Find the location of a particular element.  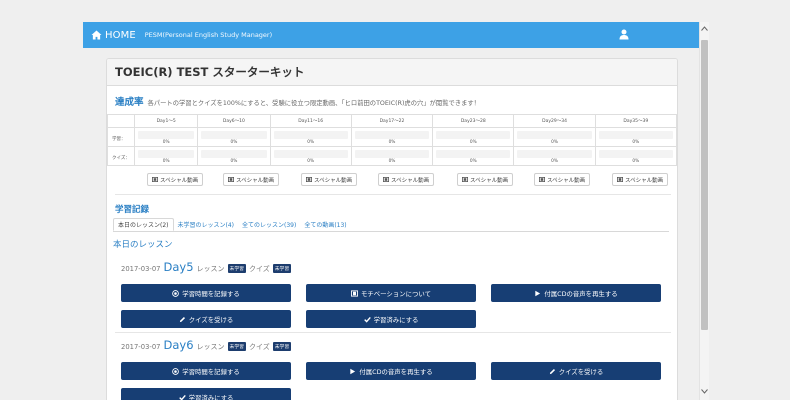

tab-unstudied: 未学習のレッスン(4) is located at coordinates (206, 224).